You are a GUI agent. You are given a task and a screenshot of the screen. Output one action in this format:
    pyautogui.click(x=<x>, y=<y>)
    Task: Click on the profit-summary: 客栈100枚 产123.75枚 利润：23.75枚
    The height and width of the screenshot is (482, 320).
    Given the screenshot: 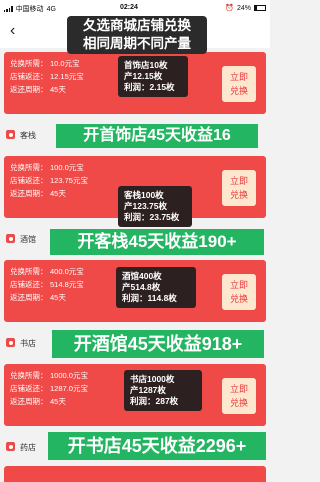 What is the action you would take?
    pyautogui.click(x=155, y=206)
    